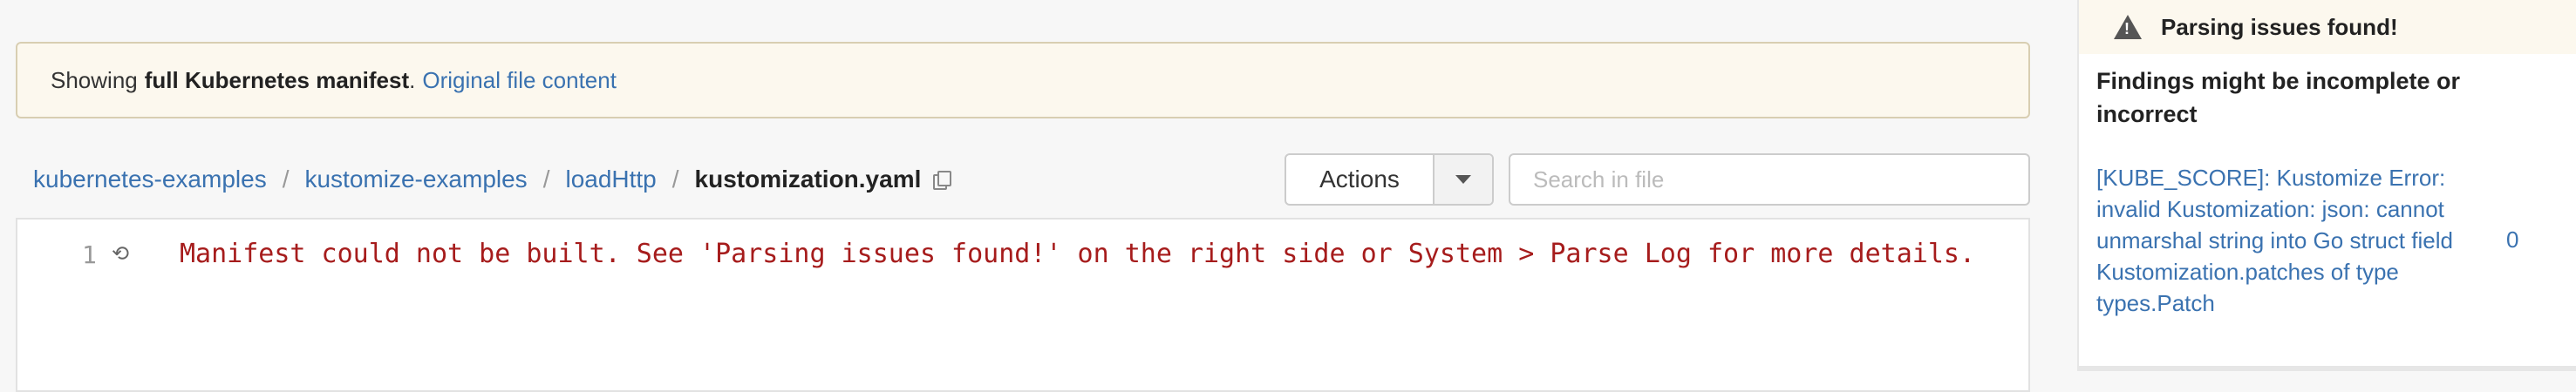 This screenshot has height=392, width=2576. I want to click on finding-count: 0, so click(2512, 240).